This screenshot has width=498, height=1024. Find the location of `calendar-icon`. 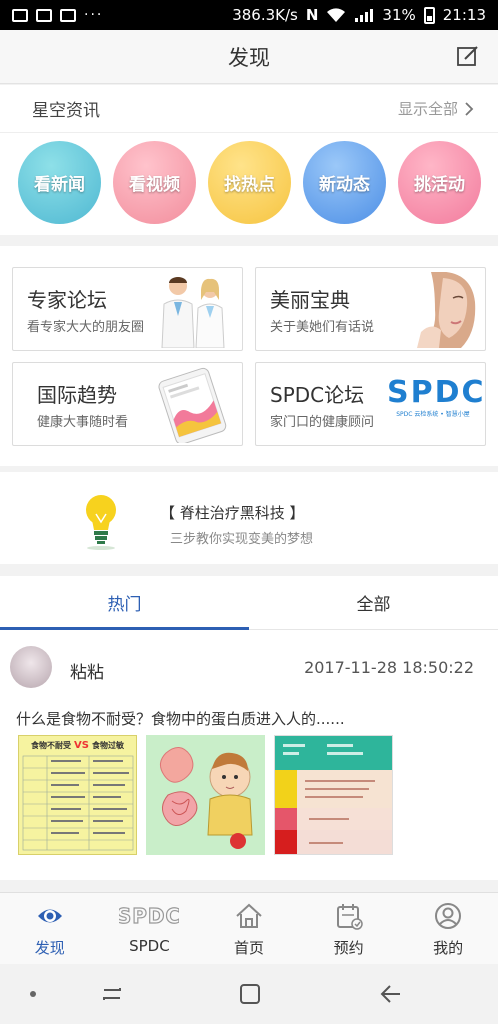

calendar-icon is located at coordinates (349, 917).